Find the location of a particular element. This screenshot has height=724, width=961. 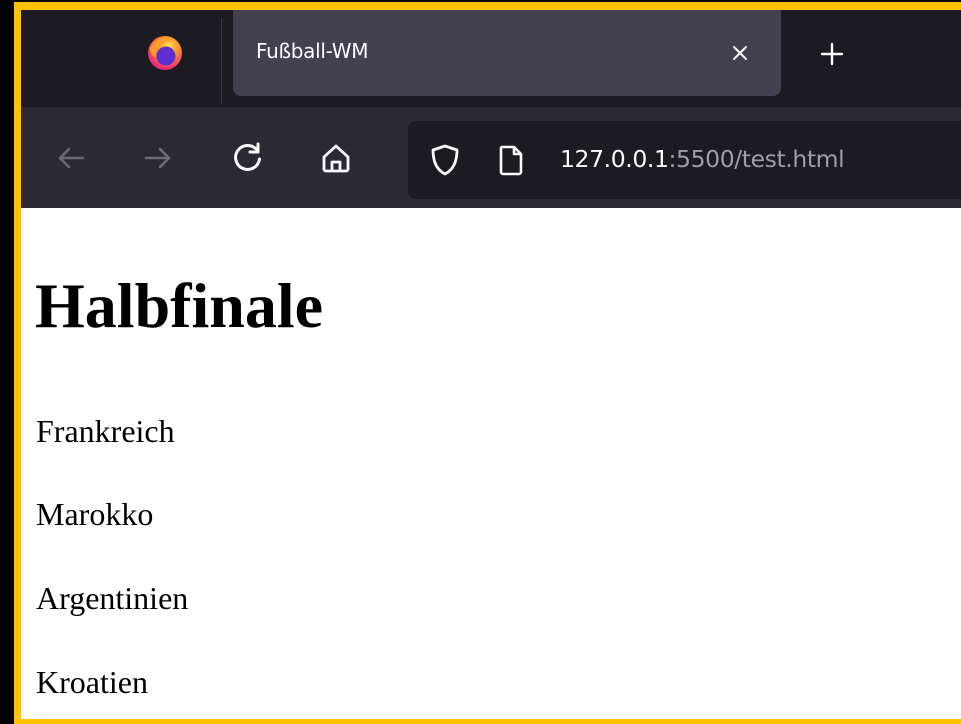

home-icon is located at coordinates (336, 158).